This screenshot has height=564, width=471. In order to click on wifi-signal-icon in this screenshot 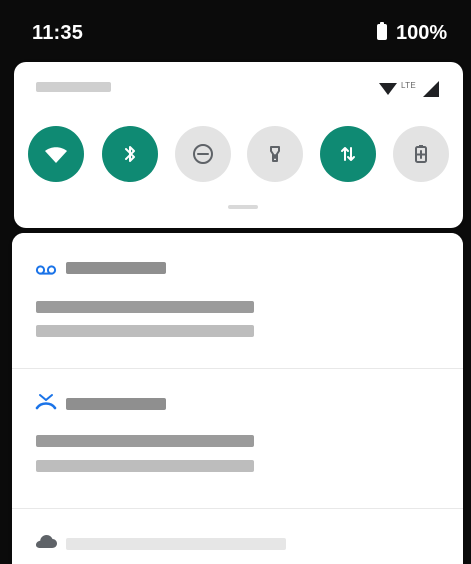, I will do `click(388, 89)`.